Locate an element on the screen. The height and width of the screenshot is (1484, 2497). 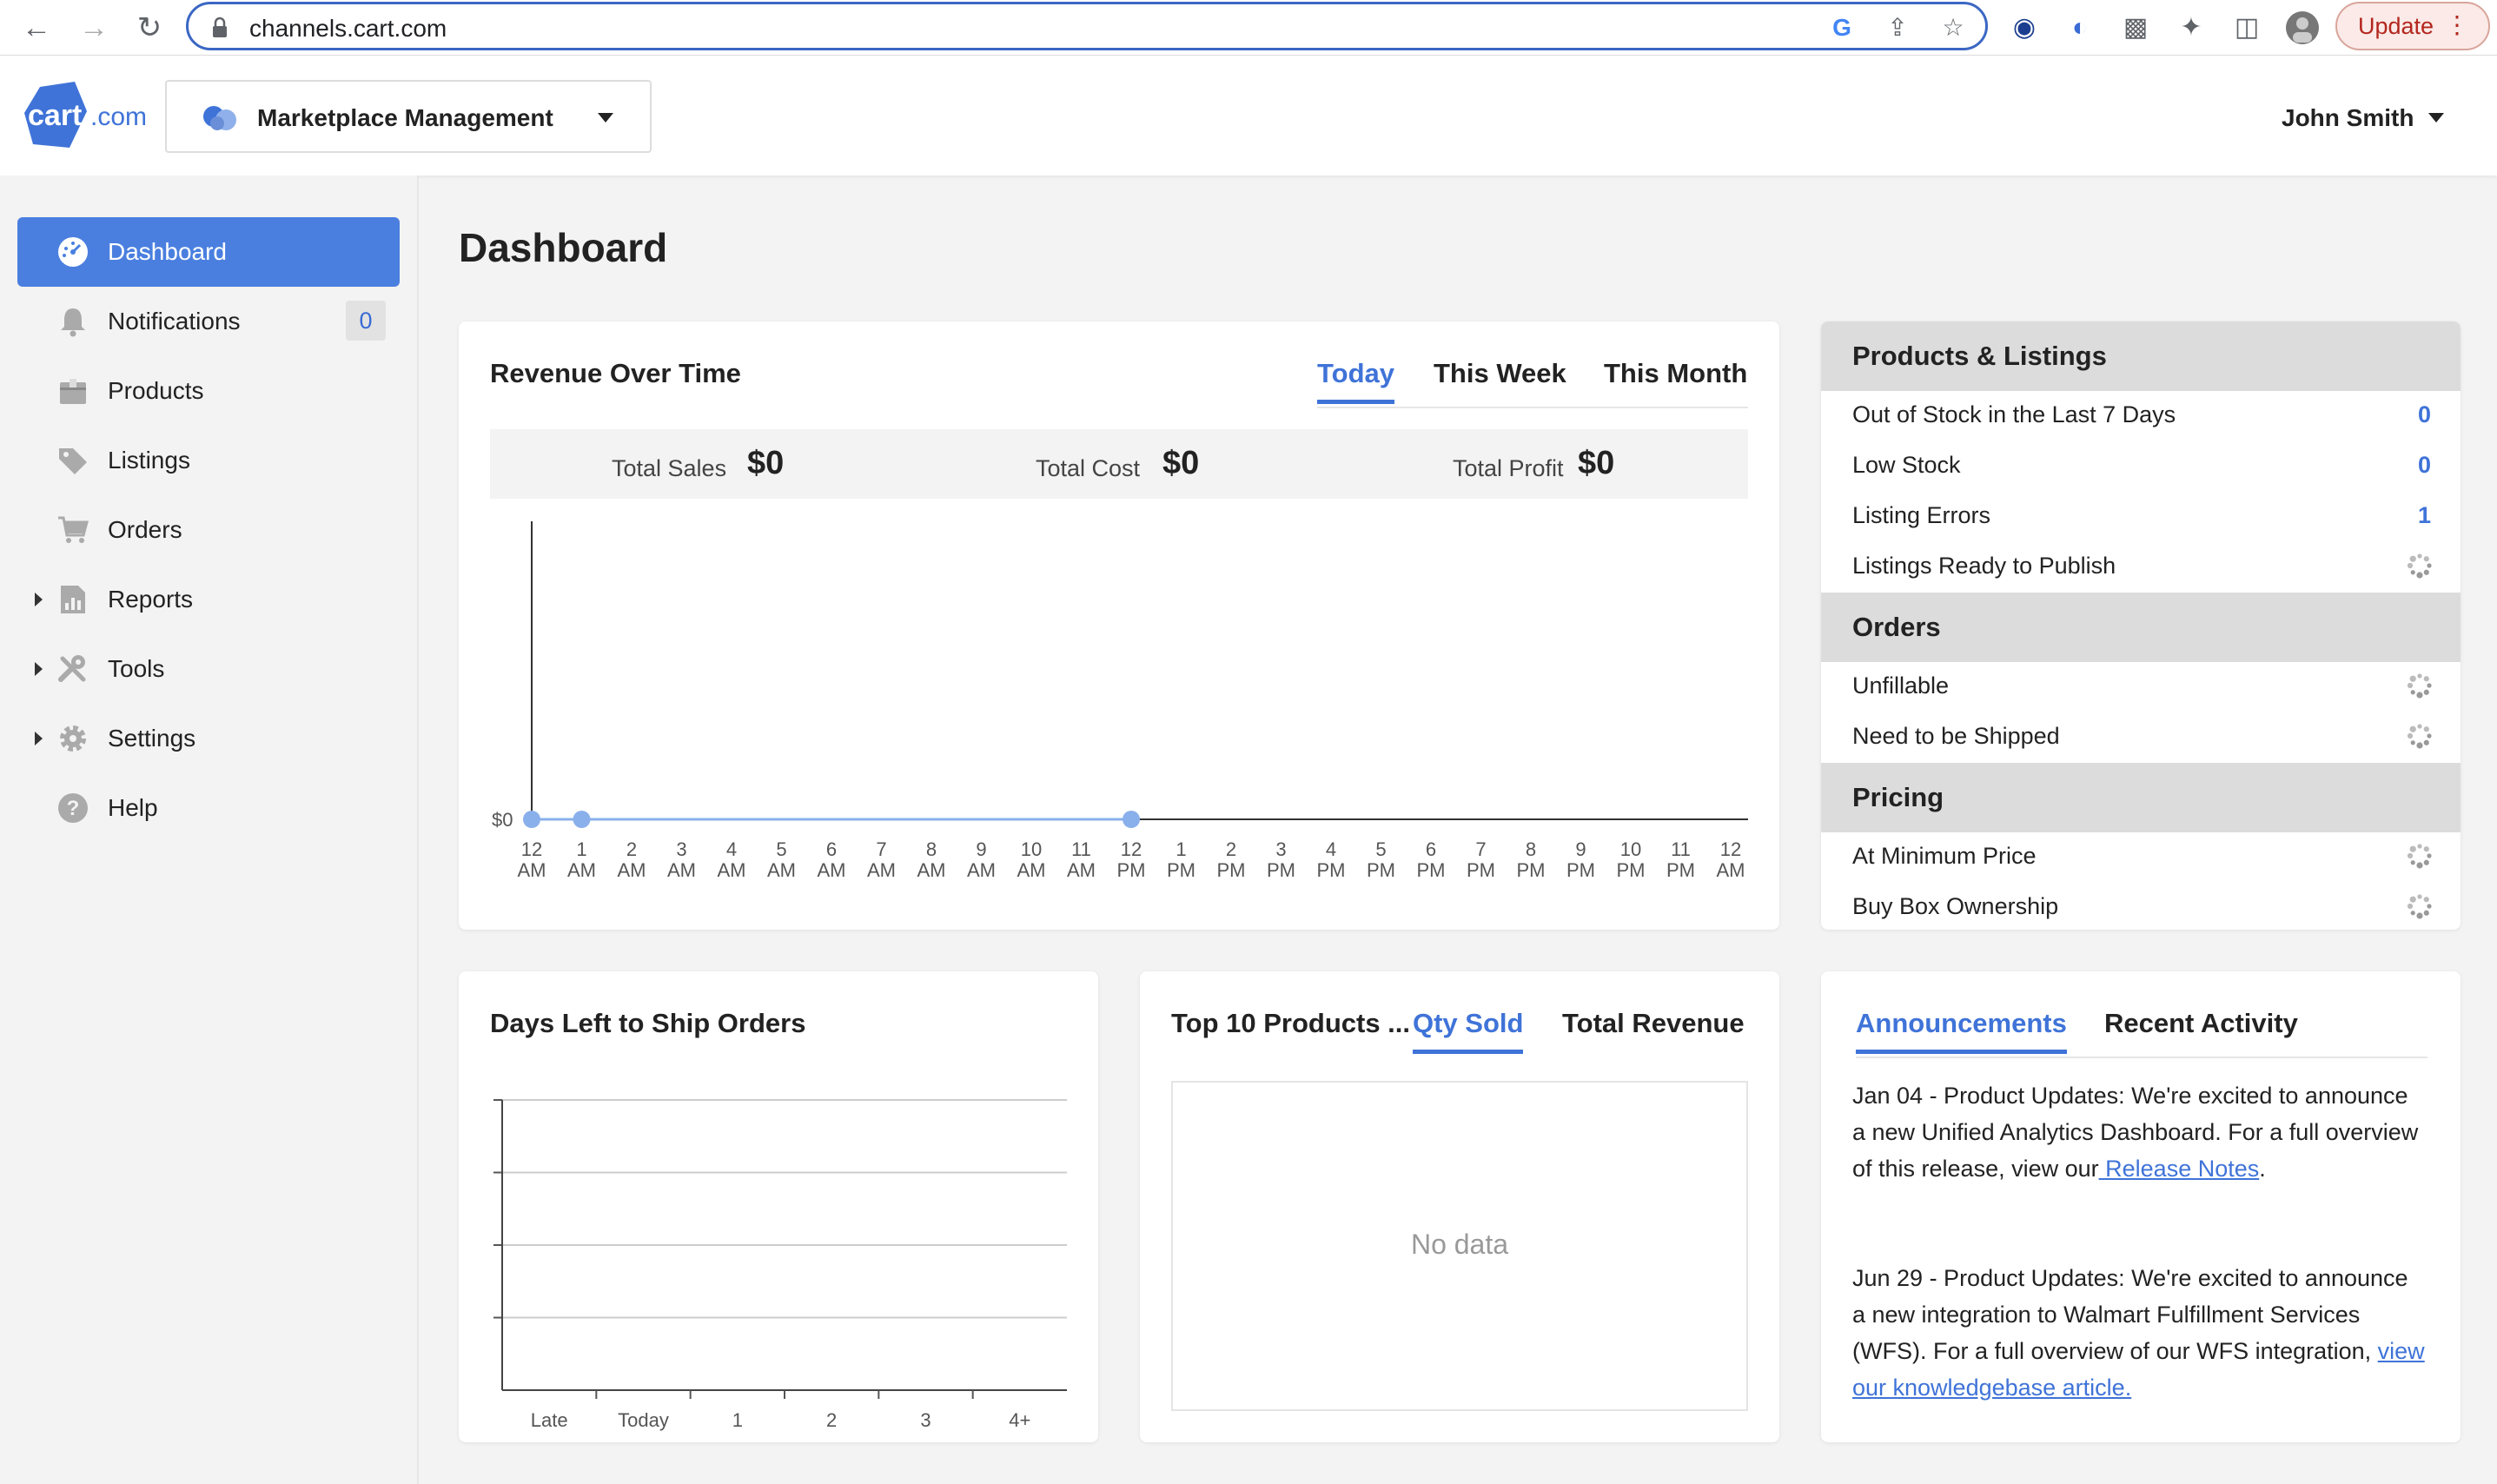
sidebar-item-dashboard: Dashboard is located at coordinates (208, 252).